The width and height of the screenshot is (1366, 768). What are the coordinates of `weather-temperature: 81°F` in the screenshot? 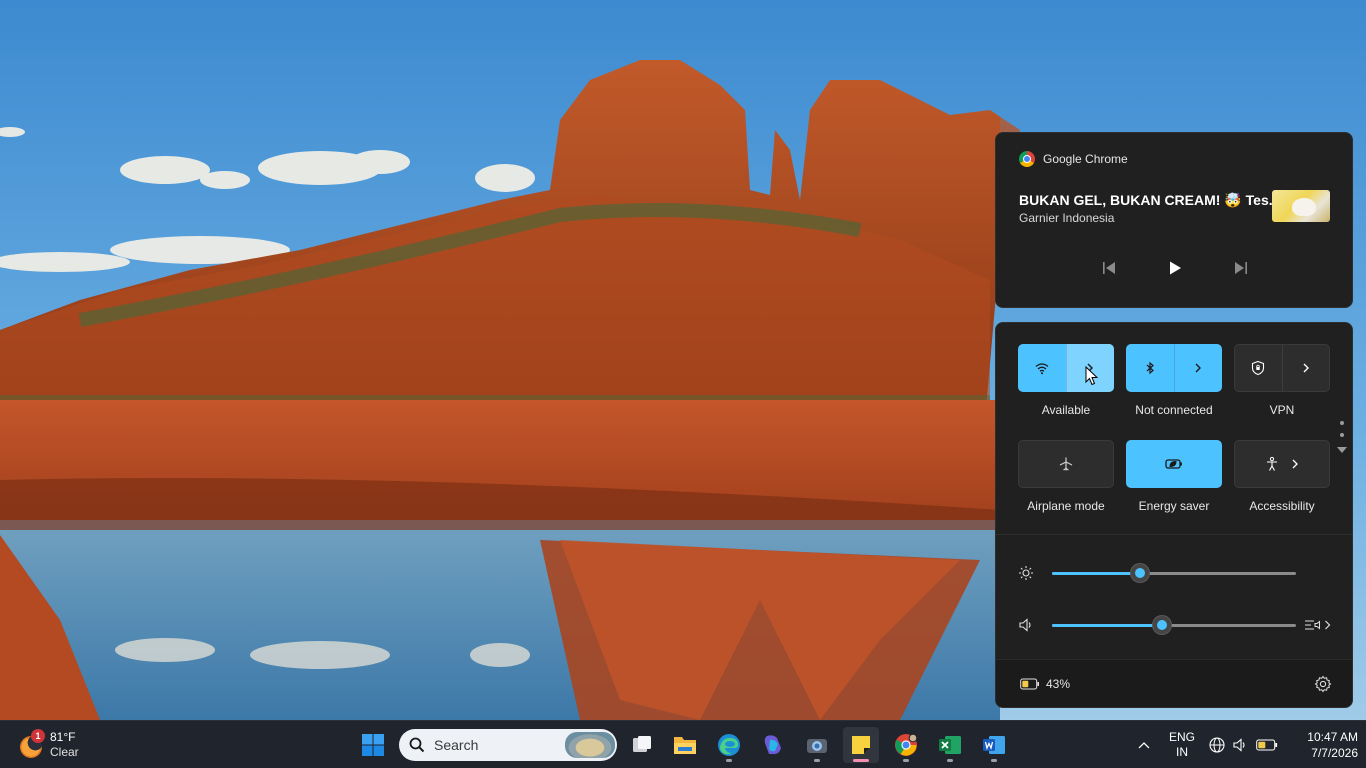 It's located at (63, 737).